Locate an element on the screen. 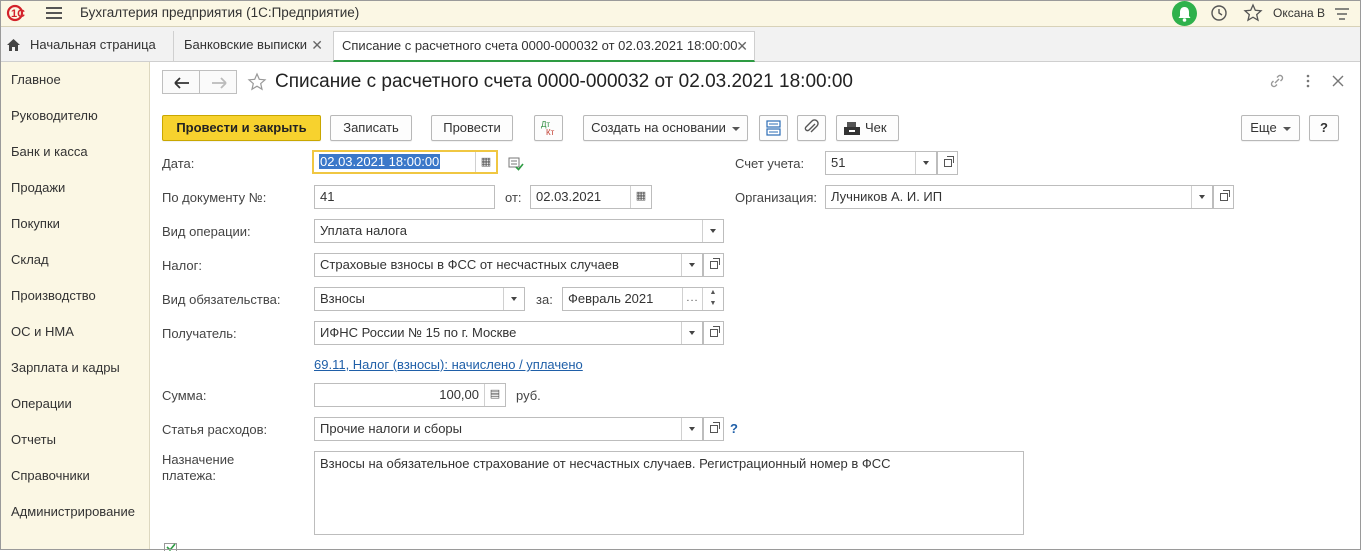 The height and width of the screenshot is (551, 1361). link-icon is located at coordinates (1277, 81).